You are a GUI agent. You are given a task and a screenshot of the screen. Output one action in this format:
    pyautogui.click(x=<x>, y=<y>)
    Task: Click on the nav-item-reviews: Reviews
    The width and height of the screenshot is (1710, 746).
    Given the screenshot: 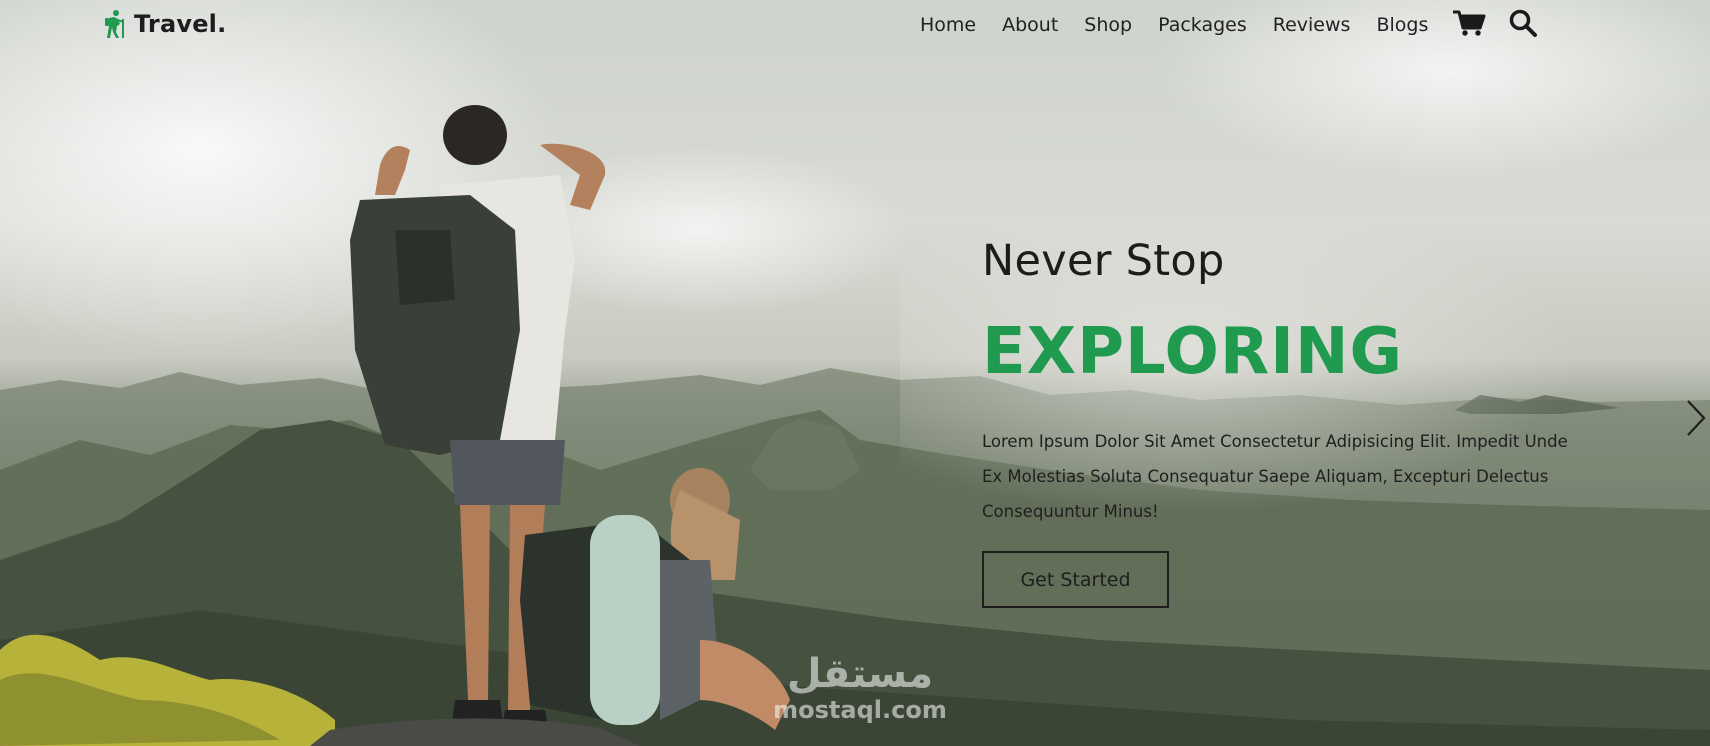 What is the action you would take?
    pyautogui.click(x=1312, y=25)
    